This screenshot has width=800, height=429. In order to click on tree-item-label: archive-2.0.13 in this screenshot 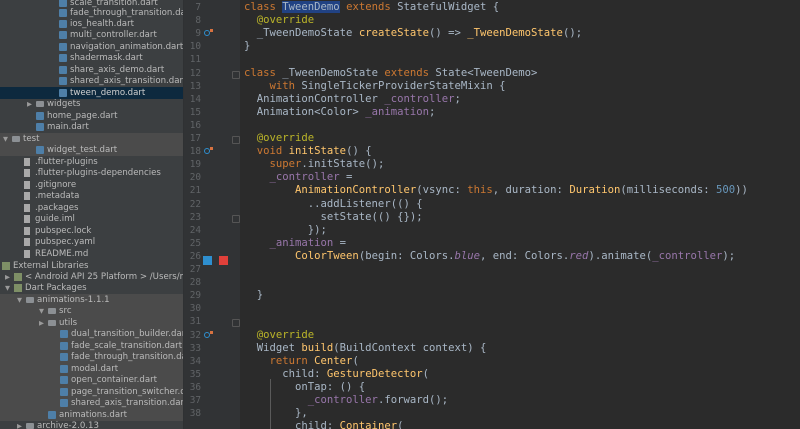, I will do `click(68, 425)`.